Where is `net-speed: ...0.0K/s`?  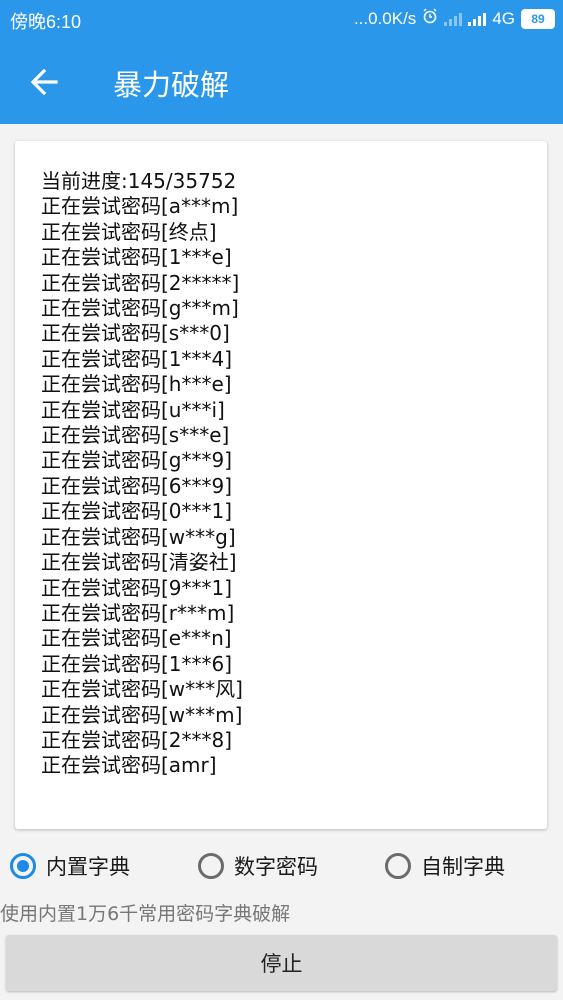
net-speed: ...0.0K/s is located at coordinates (385, 18).